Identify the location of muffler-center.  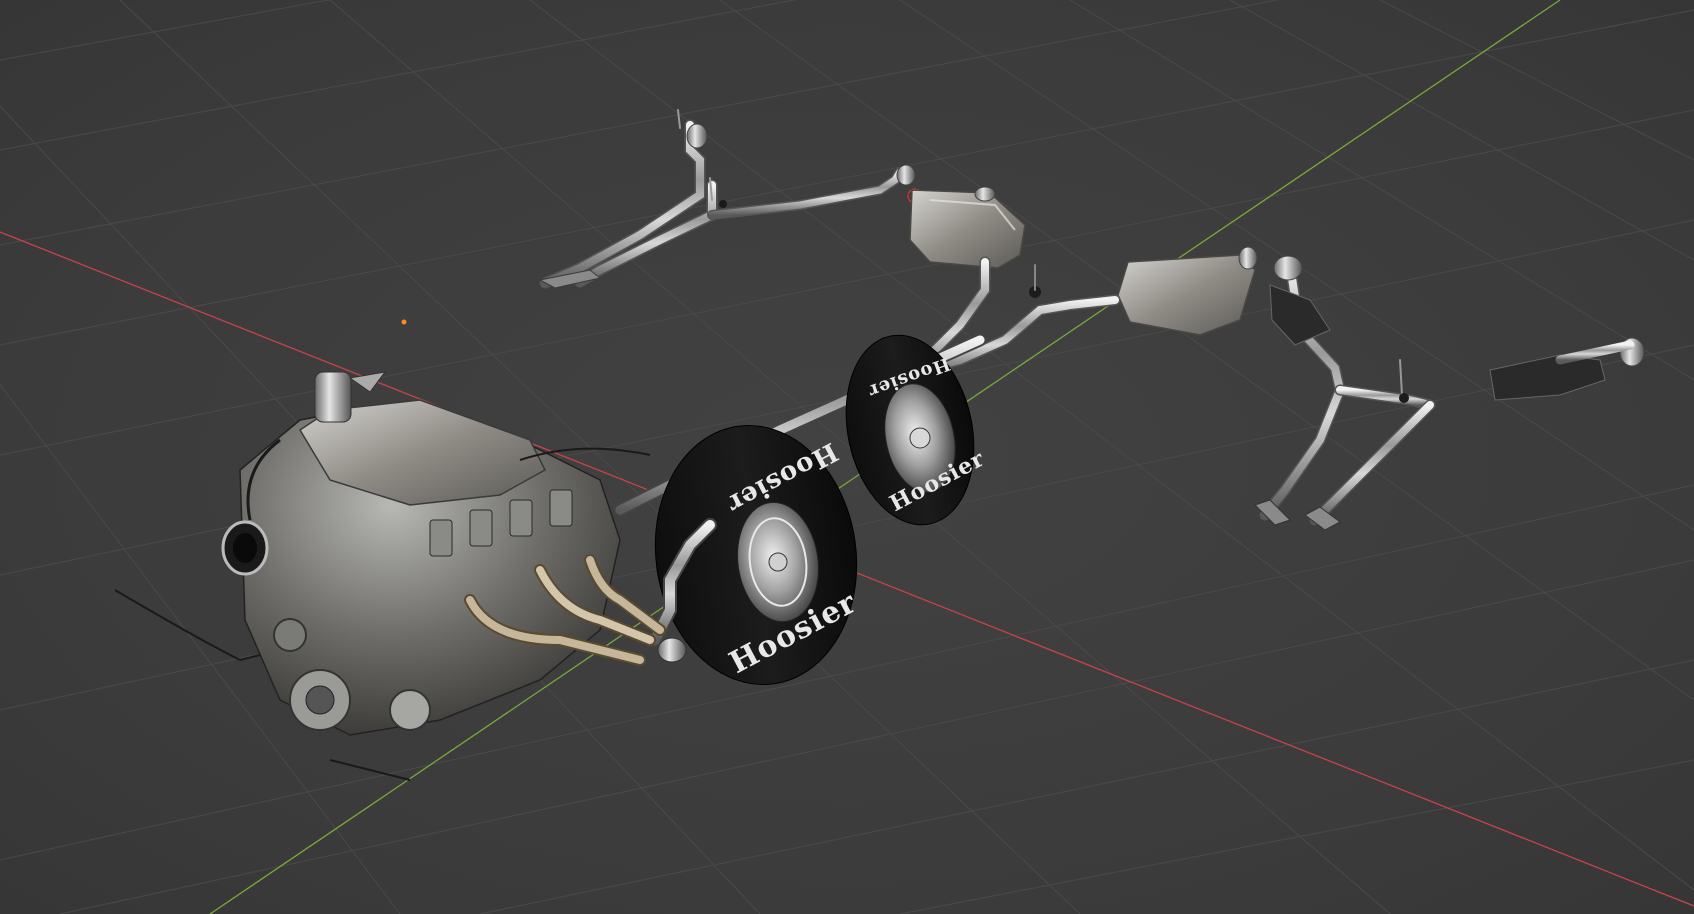
(967, 227).